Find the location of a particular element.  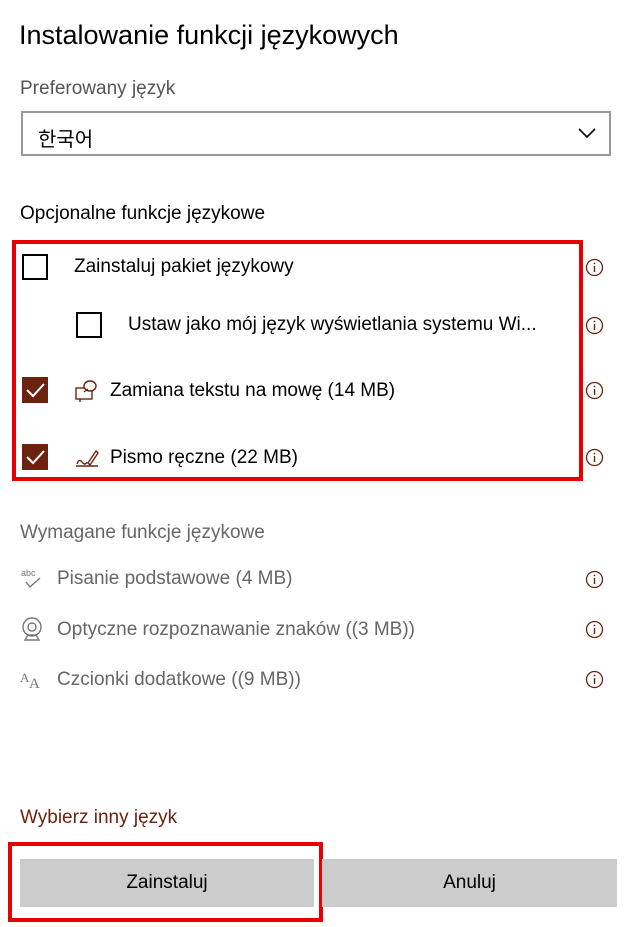

select-value: 한국어 is located at coordinates (66, 140).